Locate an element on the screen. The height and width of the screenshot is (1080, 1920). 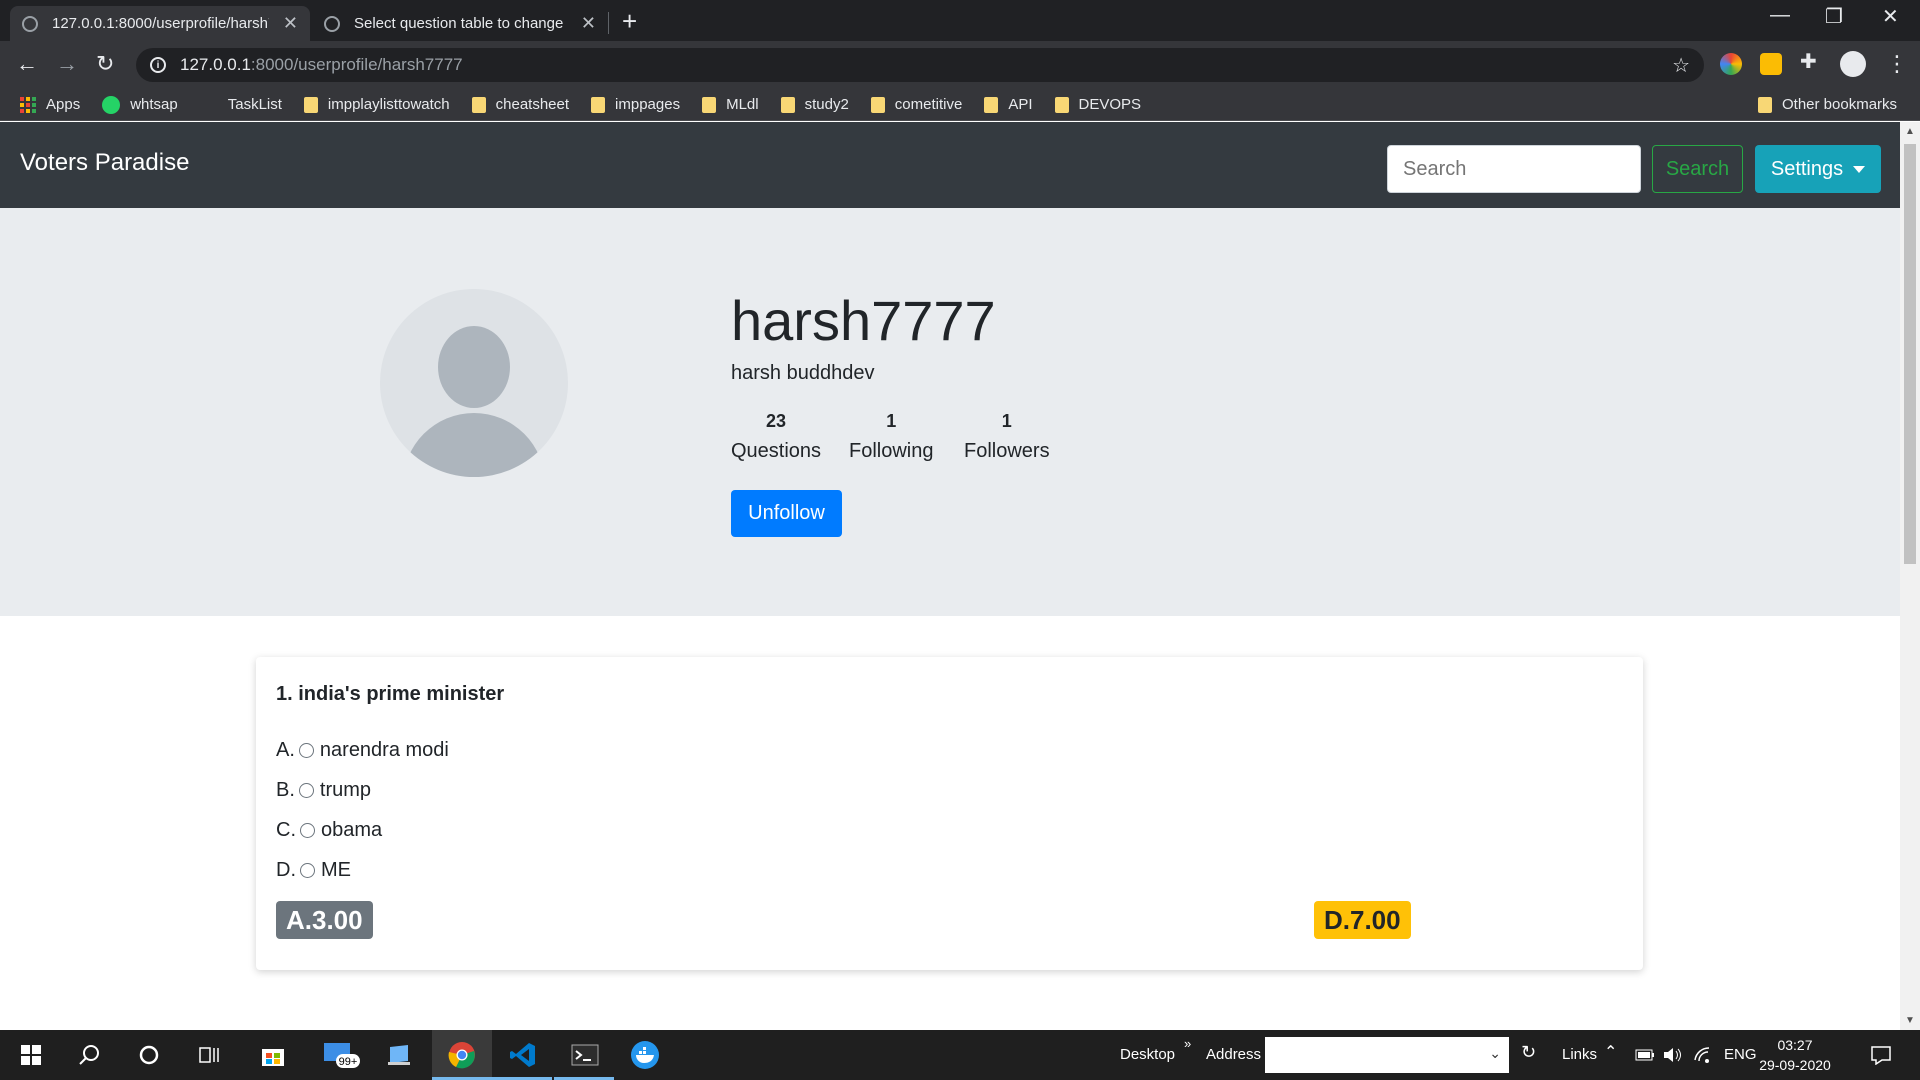
stat-following: 1 Following is located at coordinates (891, 437).